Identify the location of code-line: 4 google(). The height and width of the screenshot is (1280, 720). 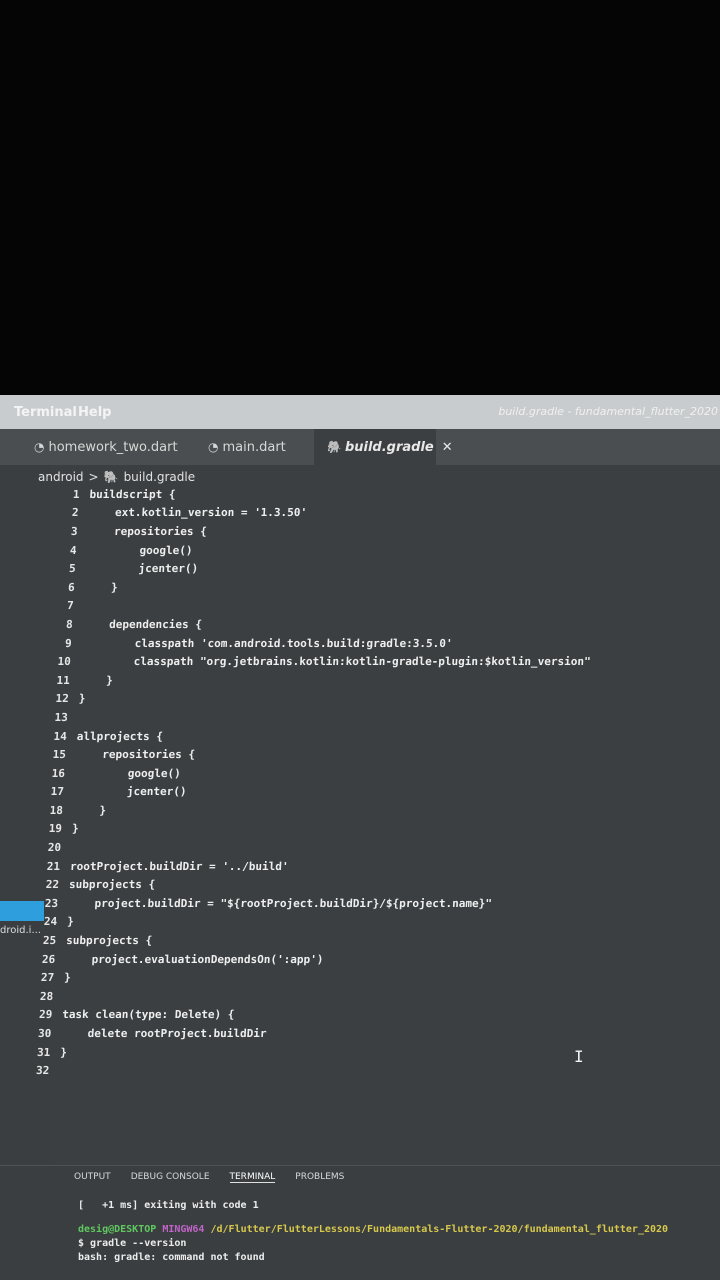
(381, 550).